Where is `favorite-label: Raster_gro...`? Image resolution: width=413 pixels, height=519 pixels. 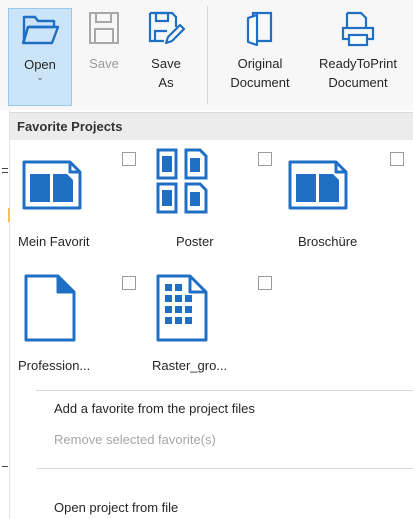
favorite-label: Raster_gro... is located at coordinates (190, 365).